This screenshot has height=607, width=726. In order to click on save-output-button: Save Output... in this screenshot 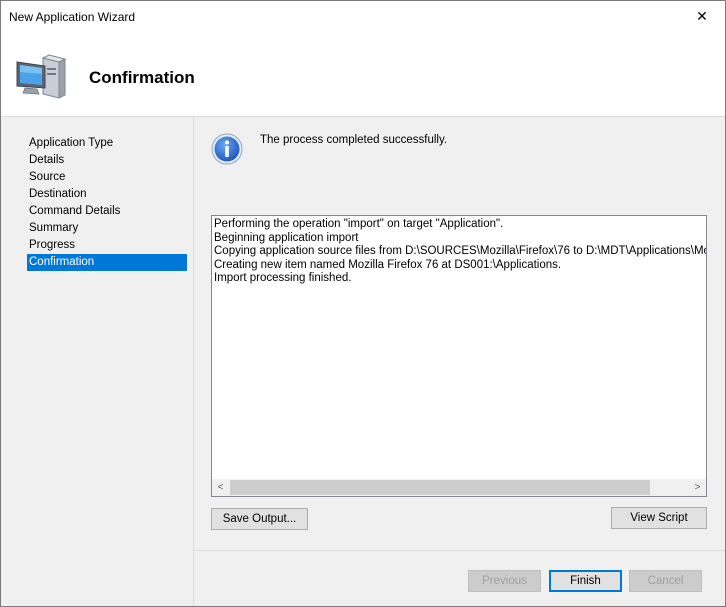, I will do `click(259, 519)`.